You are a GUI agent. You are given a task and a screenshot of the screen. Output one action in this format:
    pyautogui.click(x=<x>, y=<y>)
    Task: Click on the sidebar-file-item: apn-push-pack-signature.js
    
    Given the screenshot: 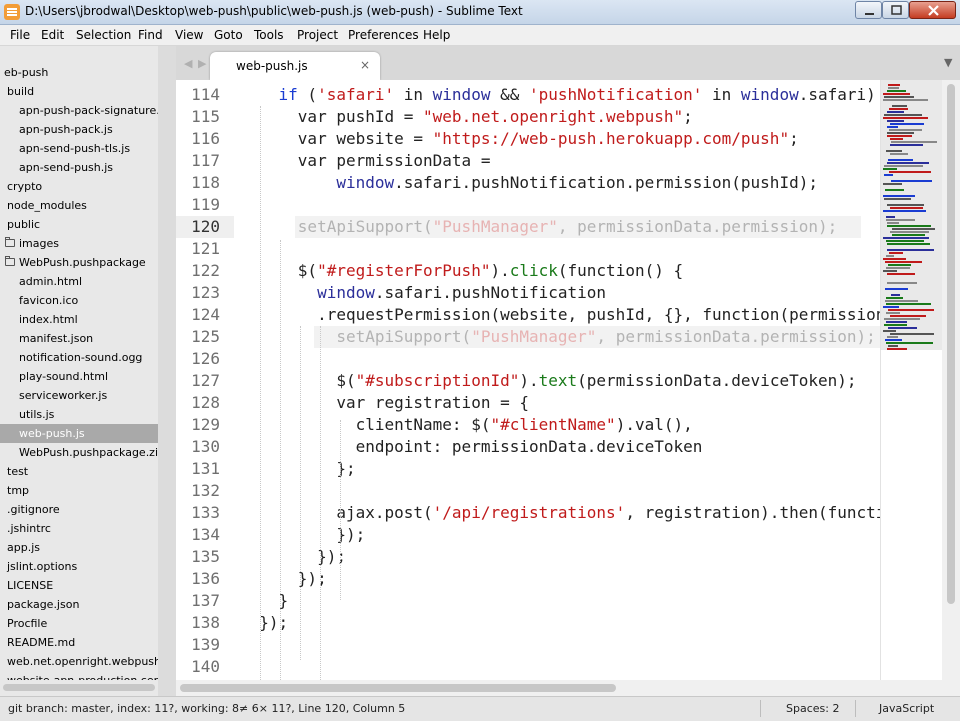 What is the action you would take?
    pyautogui.click(x=79, y=110)
    